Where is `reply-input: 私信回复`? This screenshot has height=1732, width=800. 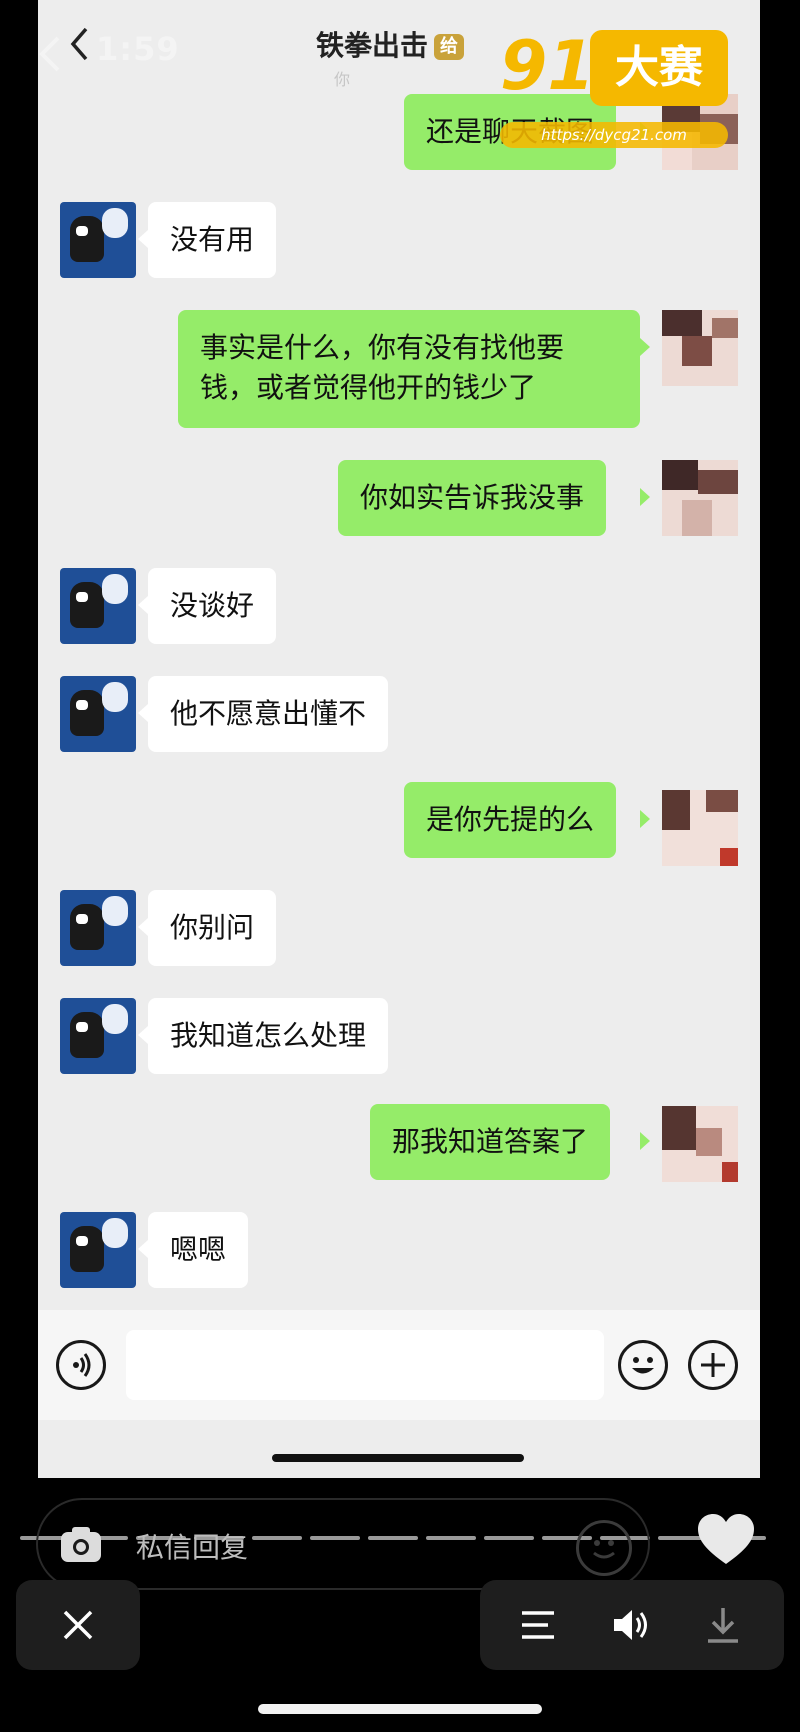 reply-input: 私信回复 is located at coordinates (343, 1544).